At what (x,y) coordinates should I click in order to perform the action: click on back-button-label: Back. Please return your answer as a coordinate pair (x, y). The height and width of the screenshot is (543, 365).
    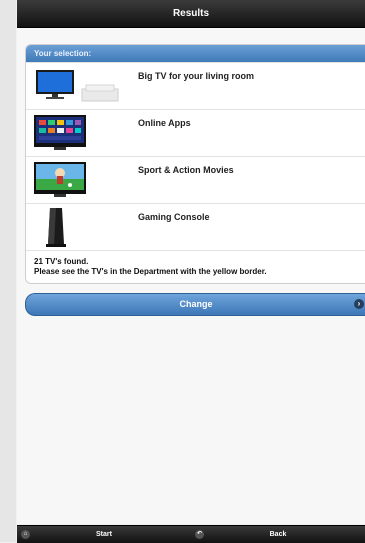
    Looking at the image, I should click on (278, 534).